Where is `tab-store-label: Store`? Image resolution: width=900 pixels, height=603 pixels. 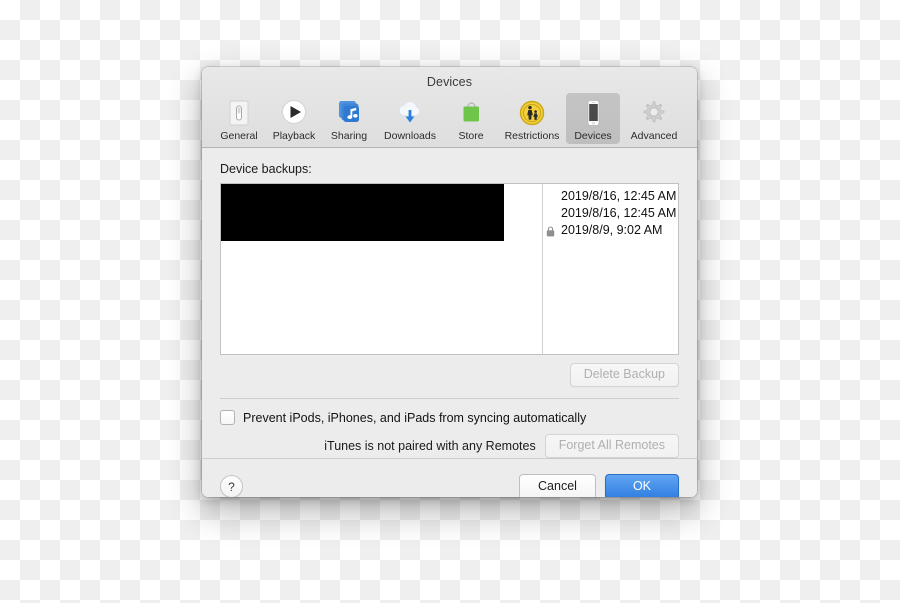
tab-store-label: Store is located at coordinates (471, 136).